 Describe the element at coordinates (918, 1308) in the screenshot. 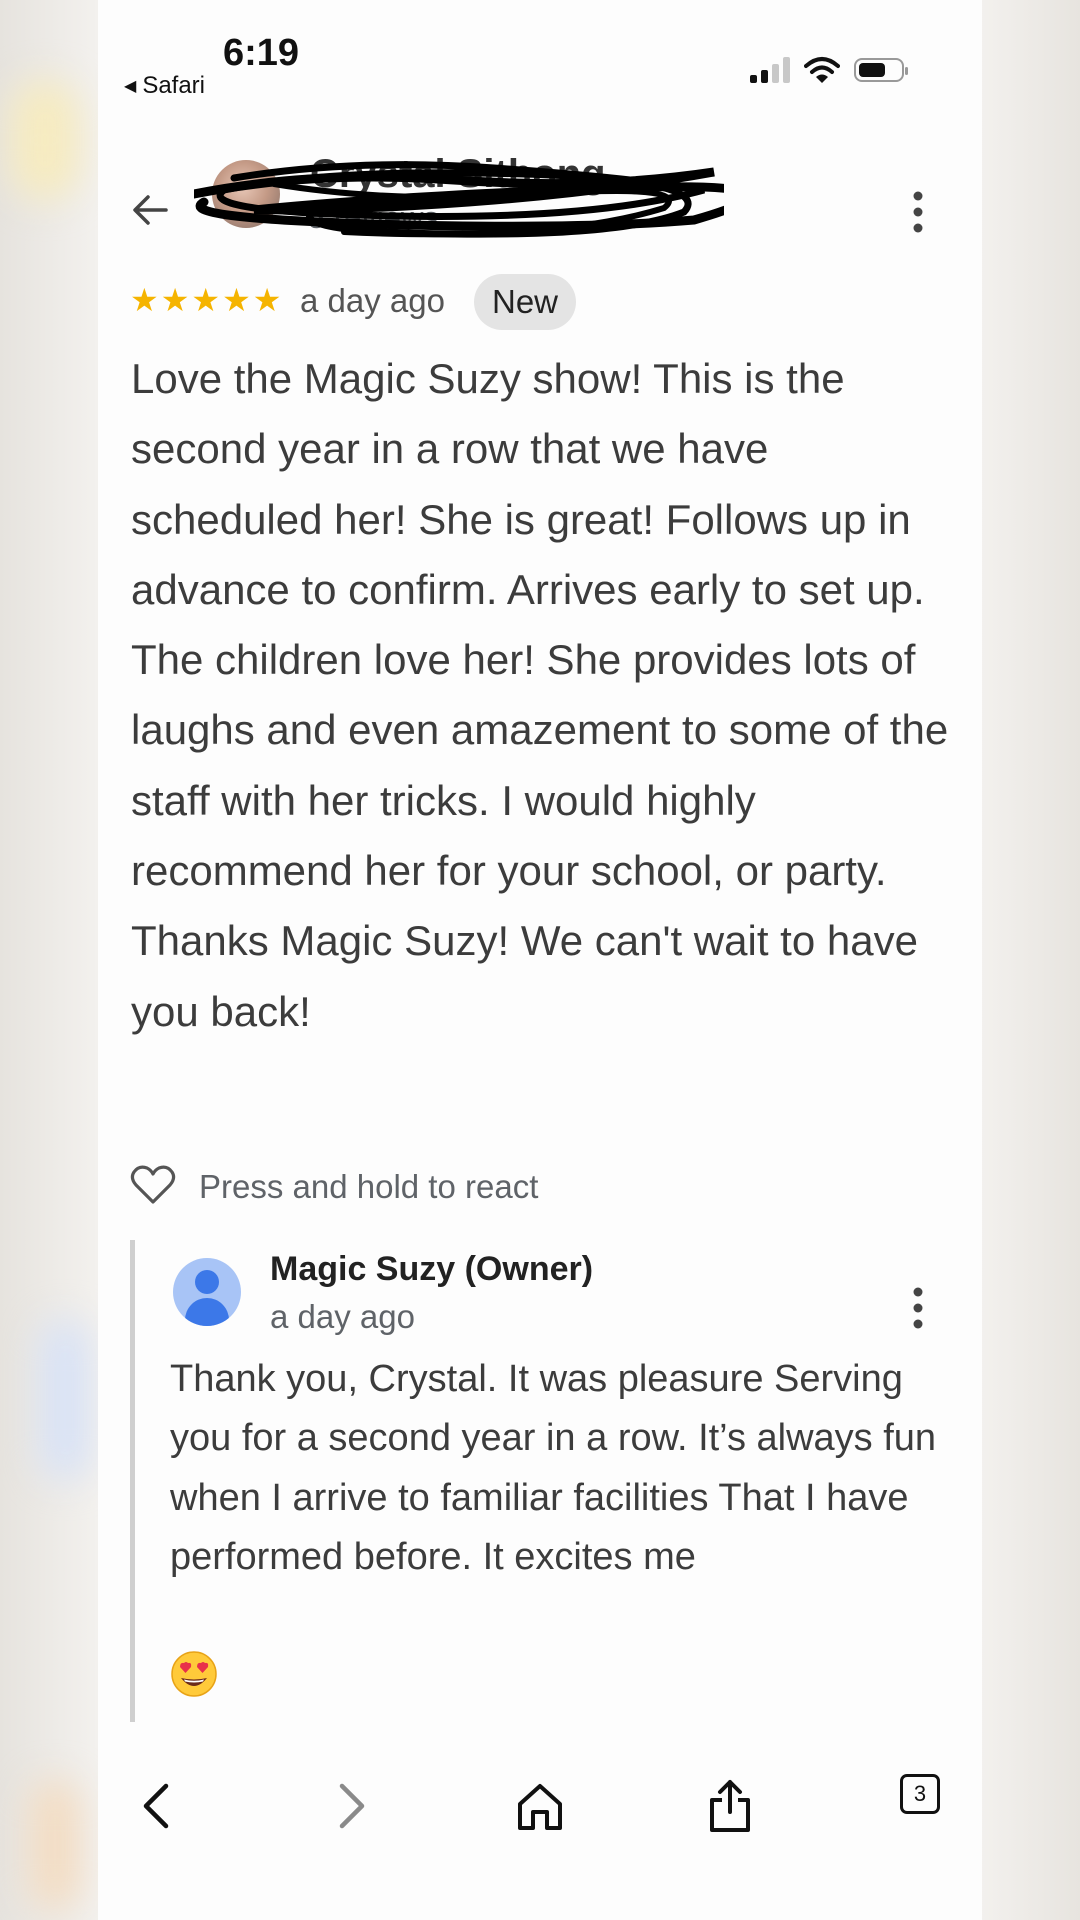

I see `reply-more-vert-icon` at that location.